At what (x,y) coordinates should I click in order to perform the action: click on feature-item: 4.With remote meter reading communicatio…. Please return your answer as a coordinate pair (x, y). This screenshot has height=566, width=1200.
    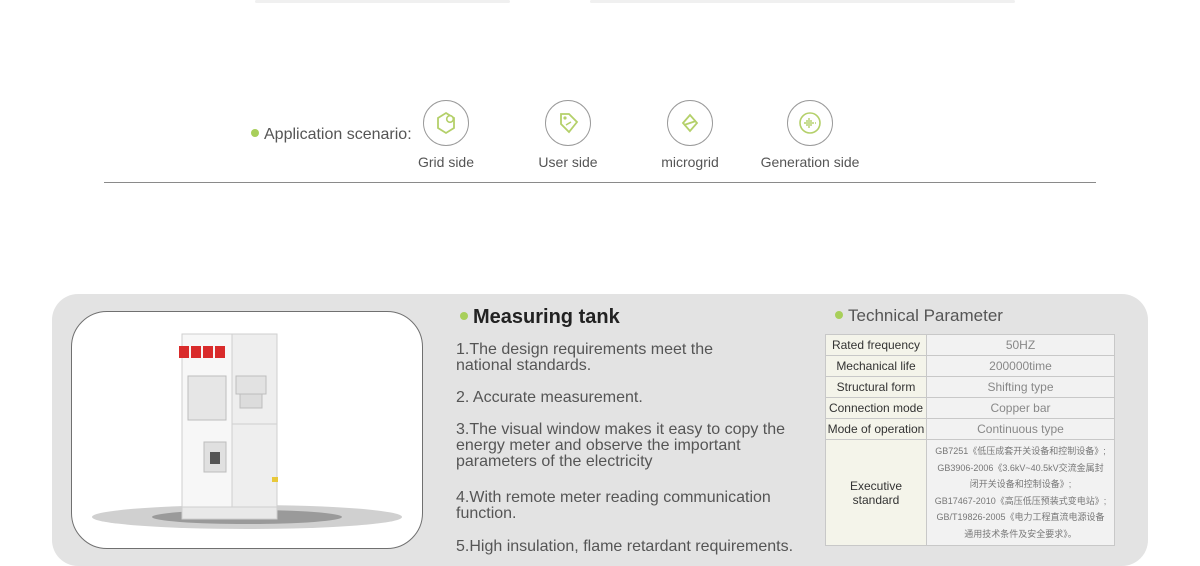
    Looking at the image, I should click on (613, 505).